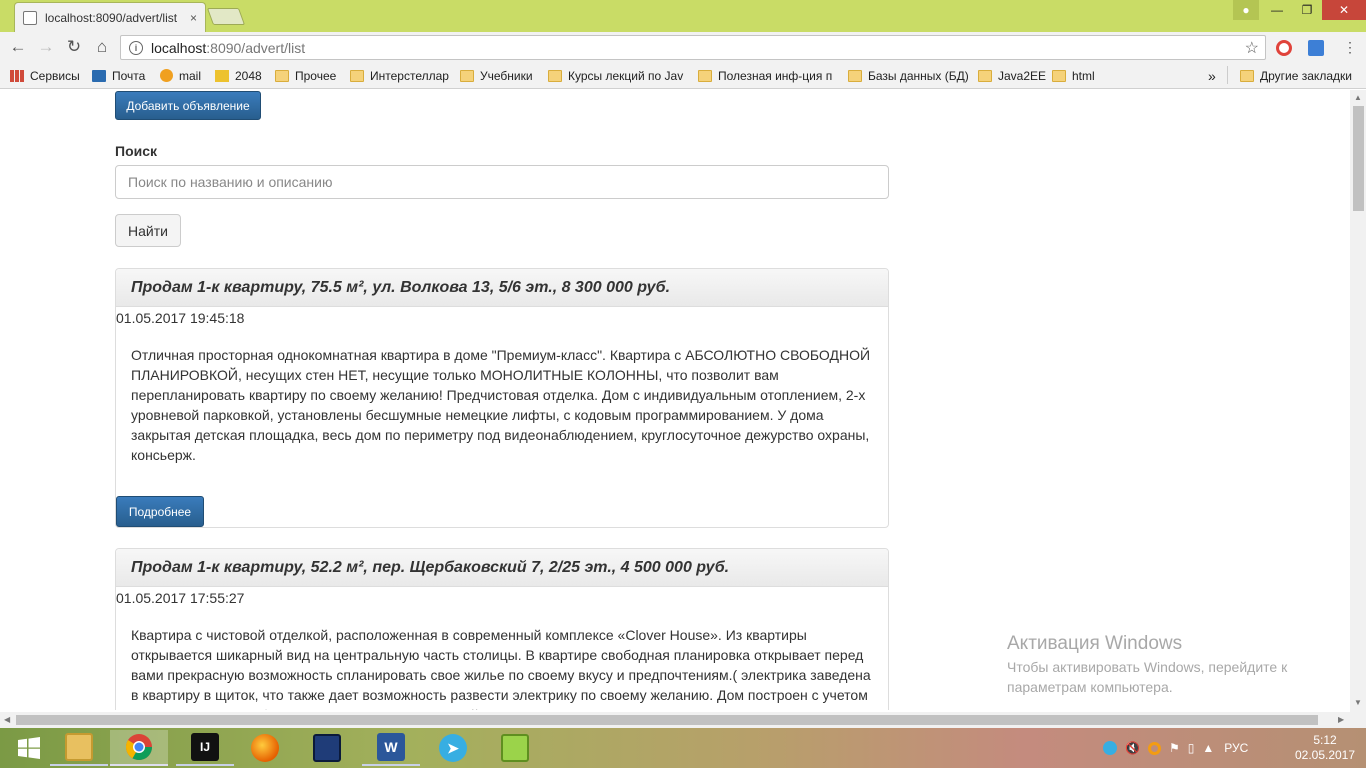 This screenshot has width=1366, height=768. I want to click on advert-date: 01.05.2017 17:55:27, so click(180, 598).